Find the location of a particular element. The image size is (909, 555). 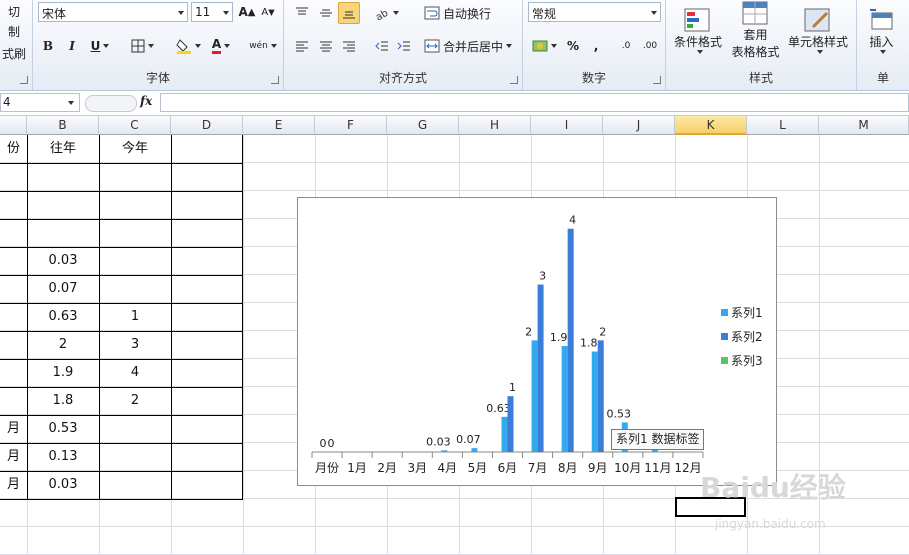

align-left-icon is located at coordinates (302, 46).